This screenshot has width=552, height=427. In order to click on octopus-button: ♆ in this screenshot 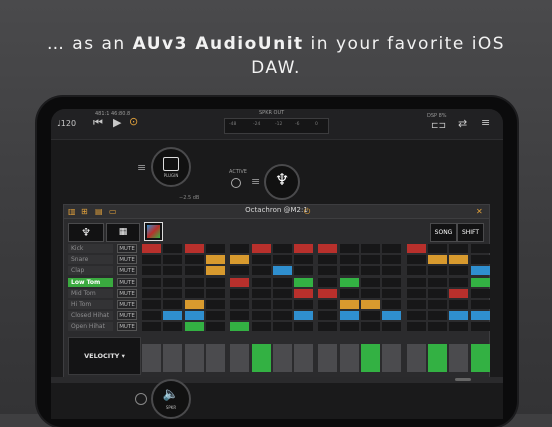, I will do `click(86, 232)`.